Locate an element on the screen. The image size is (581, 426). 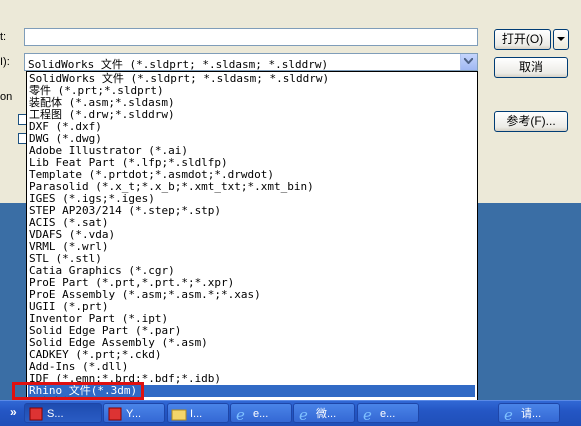
open-button: 打开(O) is located at coordinates (522, 39).